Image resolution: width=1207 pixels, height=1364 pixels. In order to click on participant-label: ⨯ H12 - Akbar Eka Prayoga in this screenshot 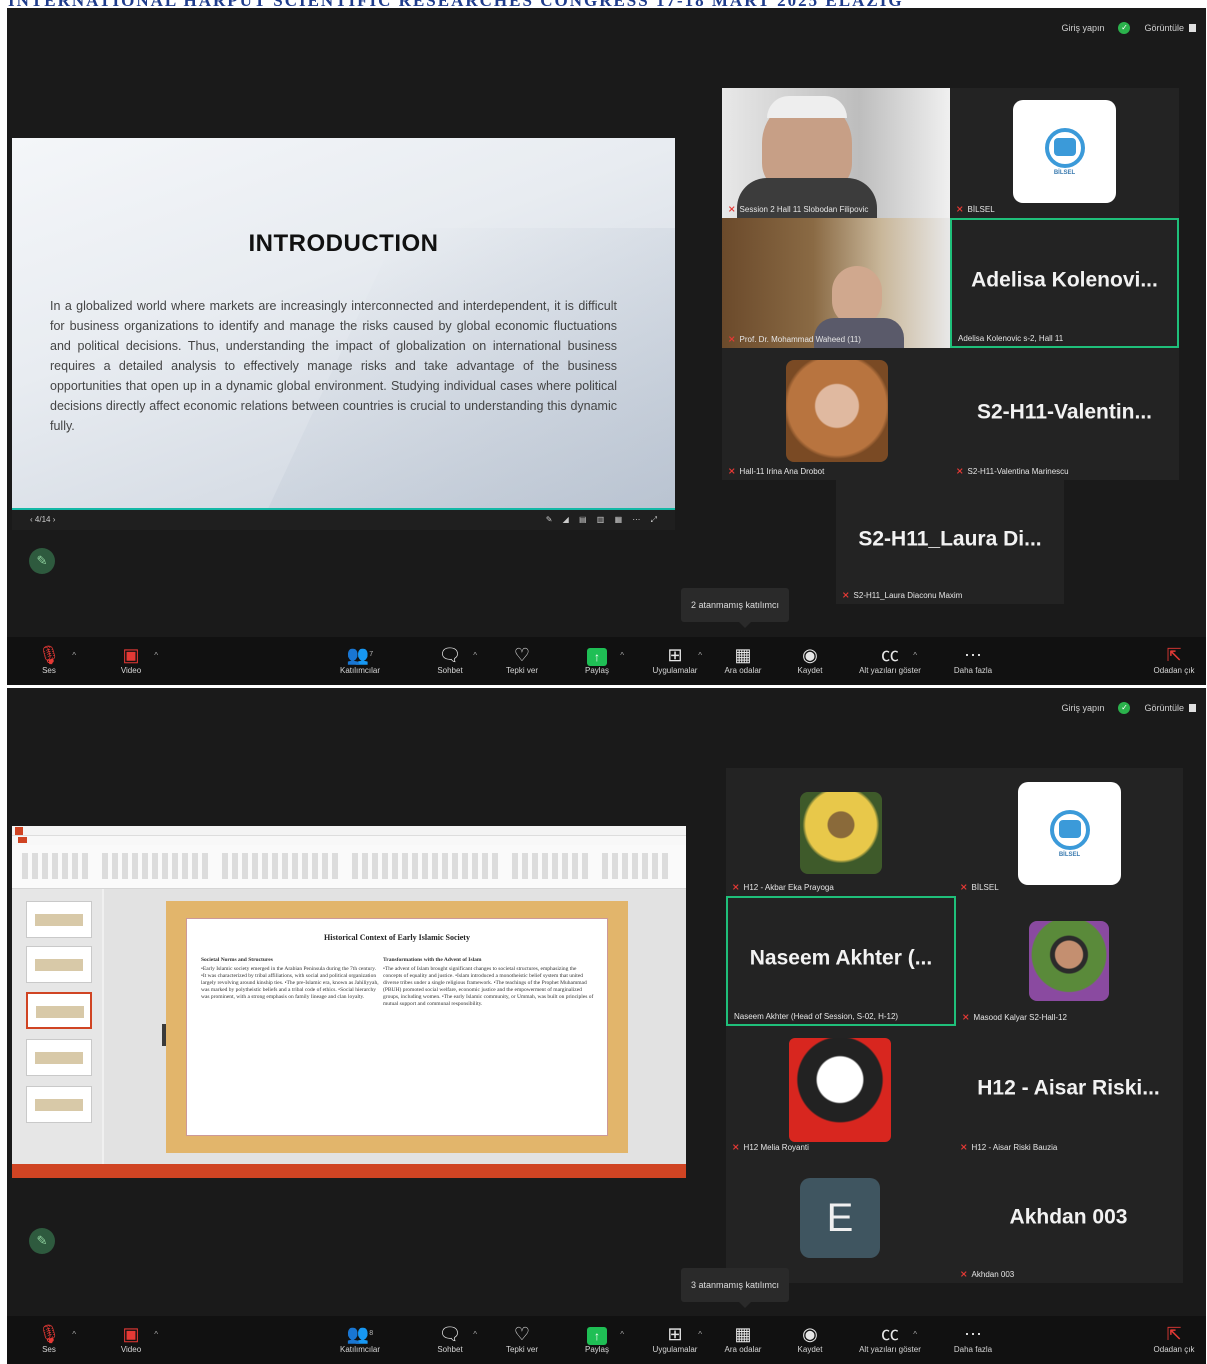, I will do `click(783, 887)`.